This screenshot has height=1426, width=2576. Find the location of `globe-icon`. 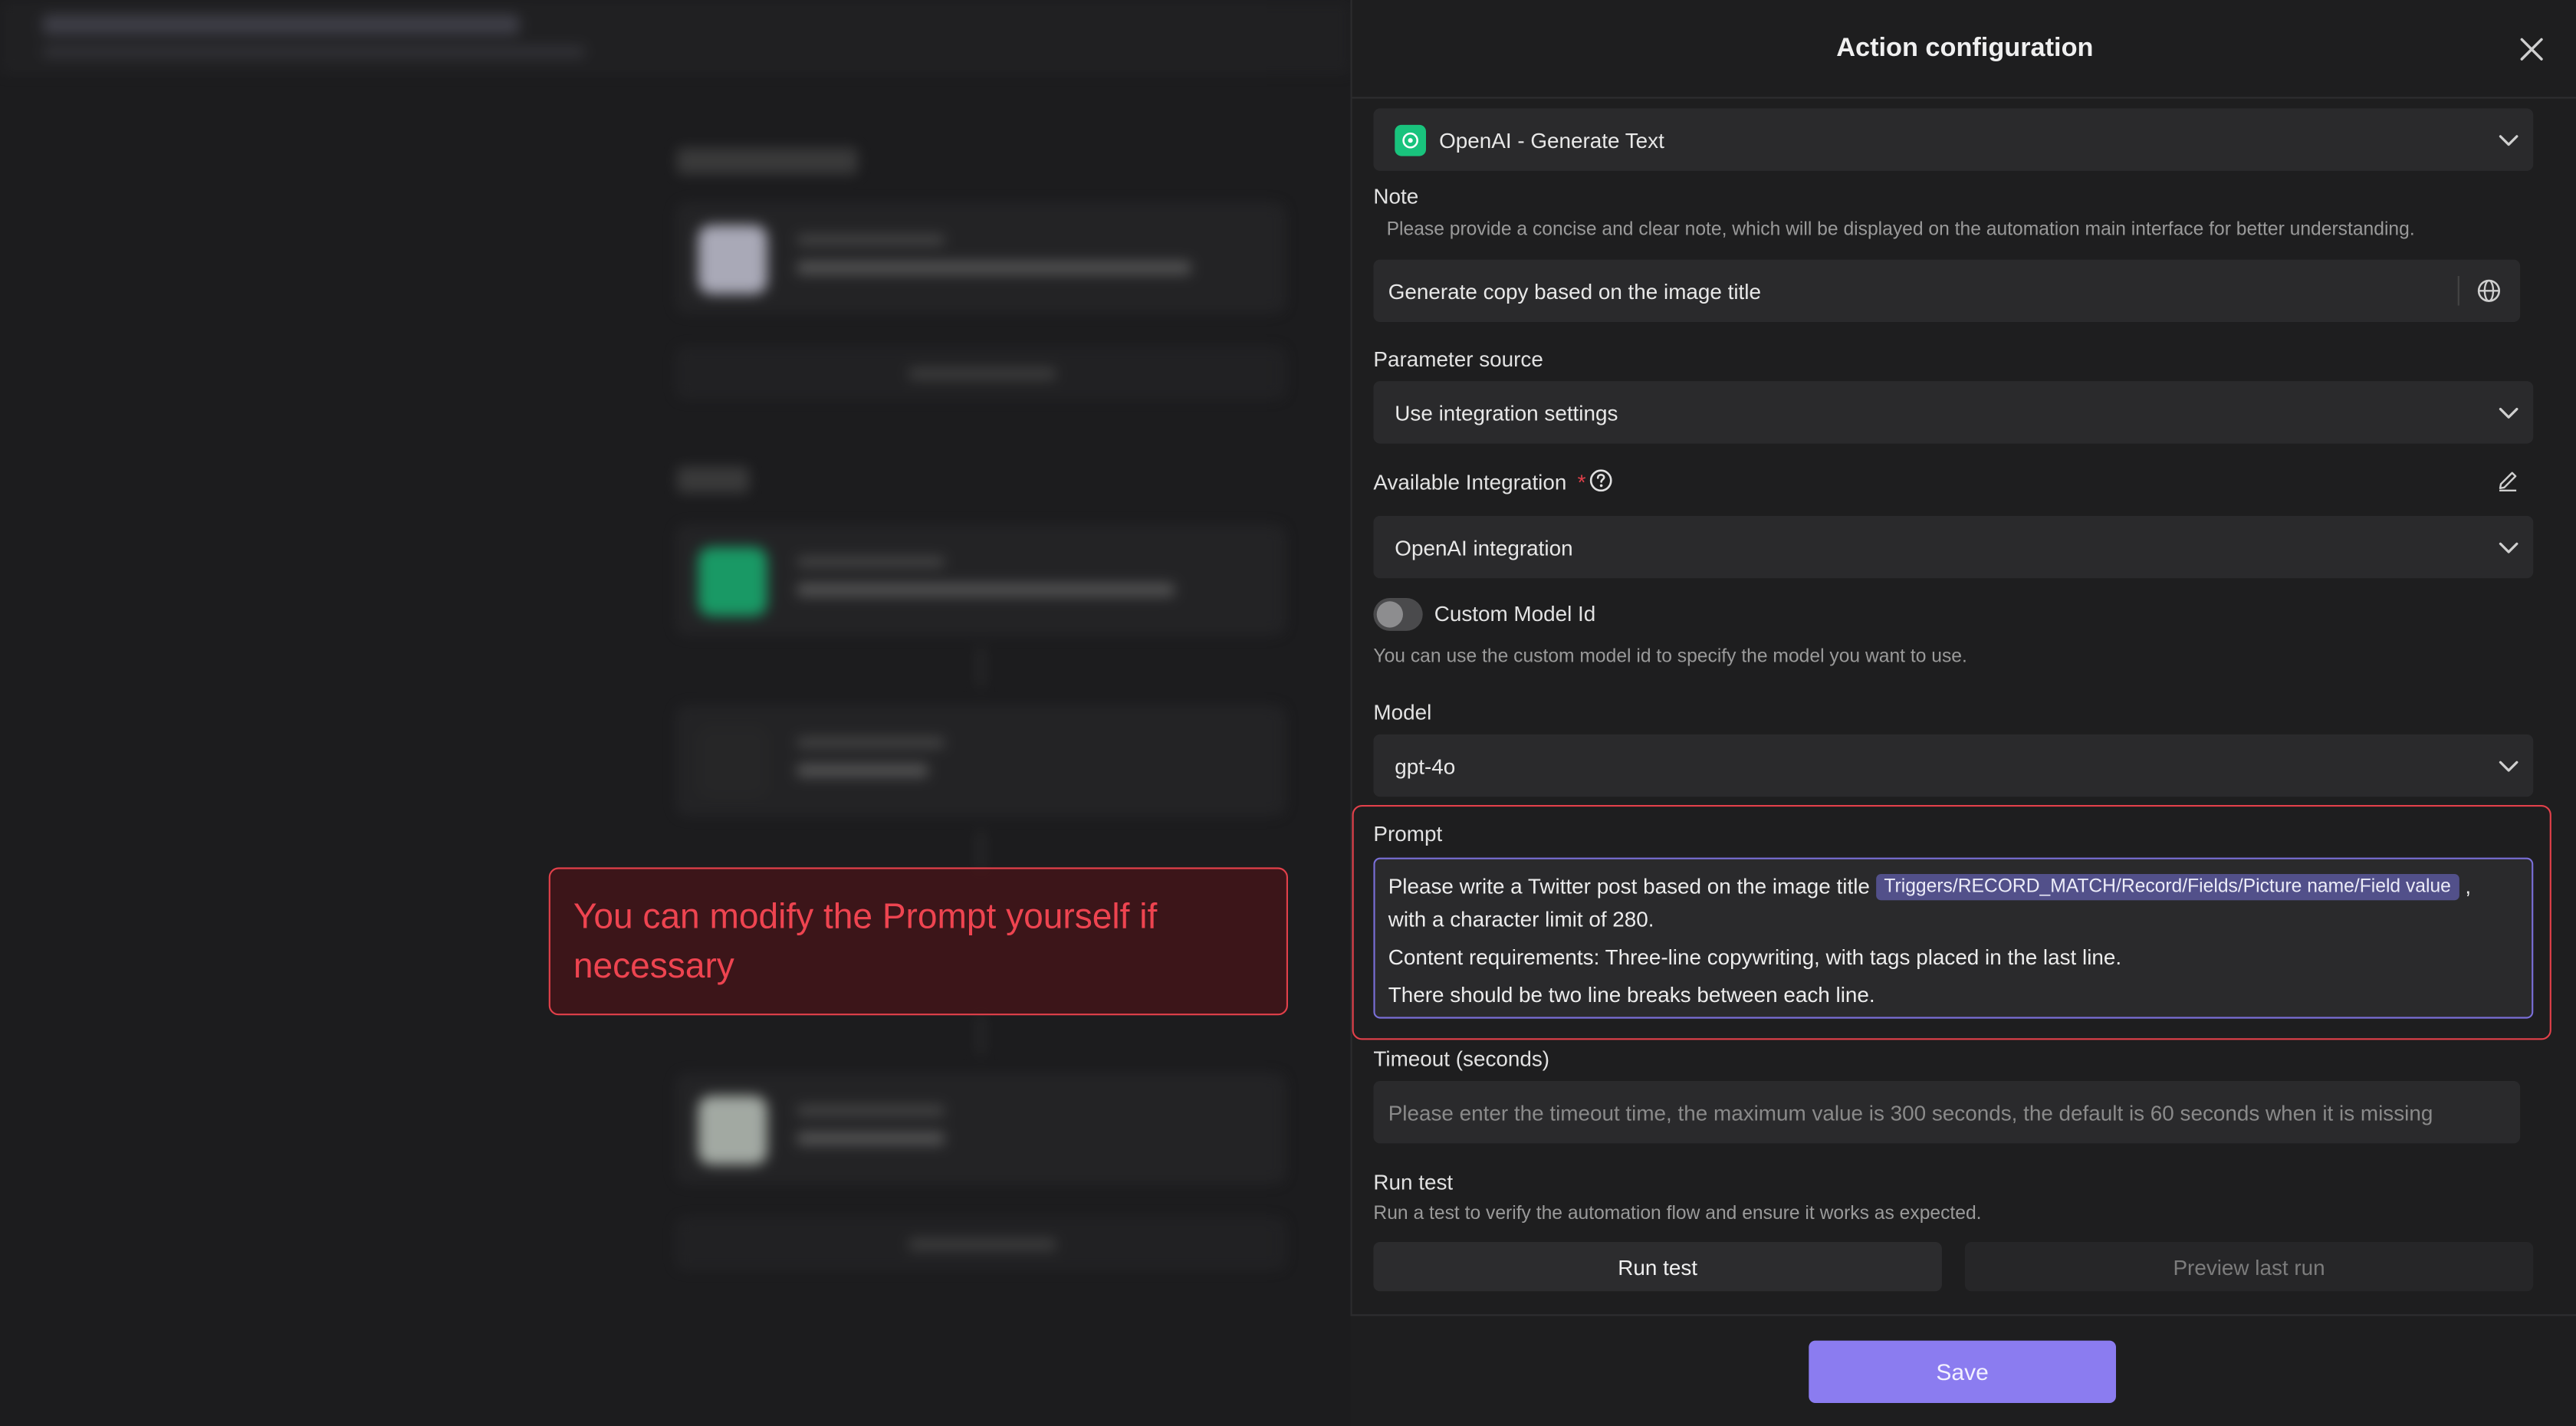

globe-icon is located at coordinates (2489, 291).